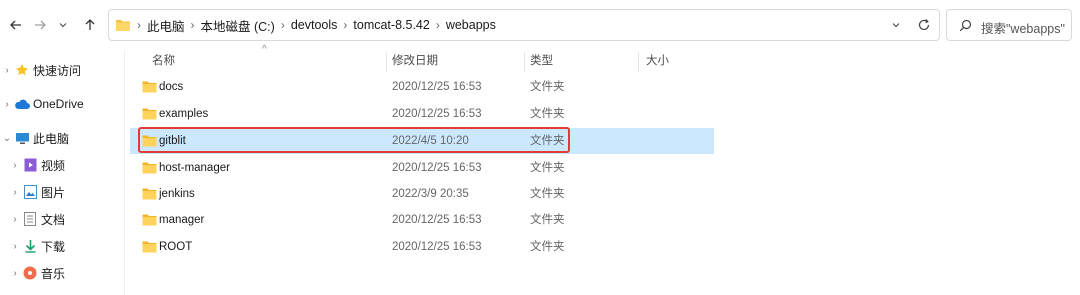 The image size is (1080, 295). I want to click on nav-label: 图片, so click(53, 192).